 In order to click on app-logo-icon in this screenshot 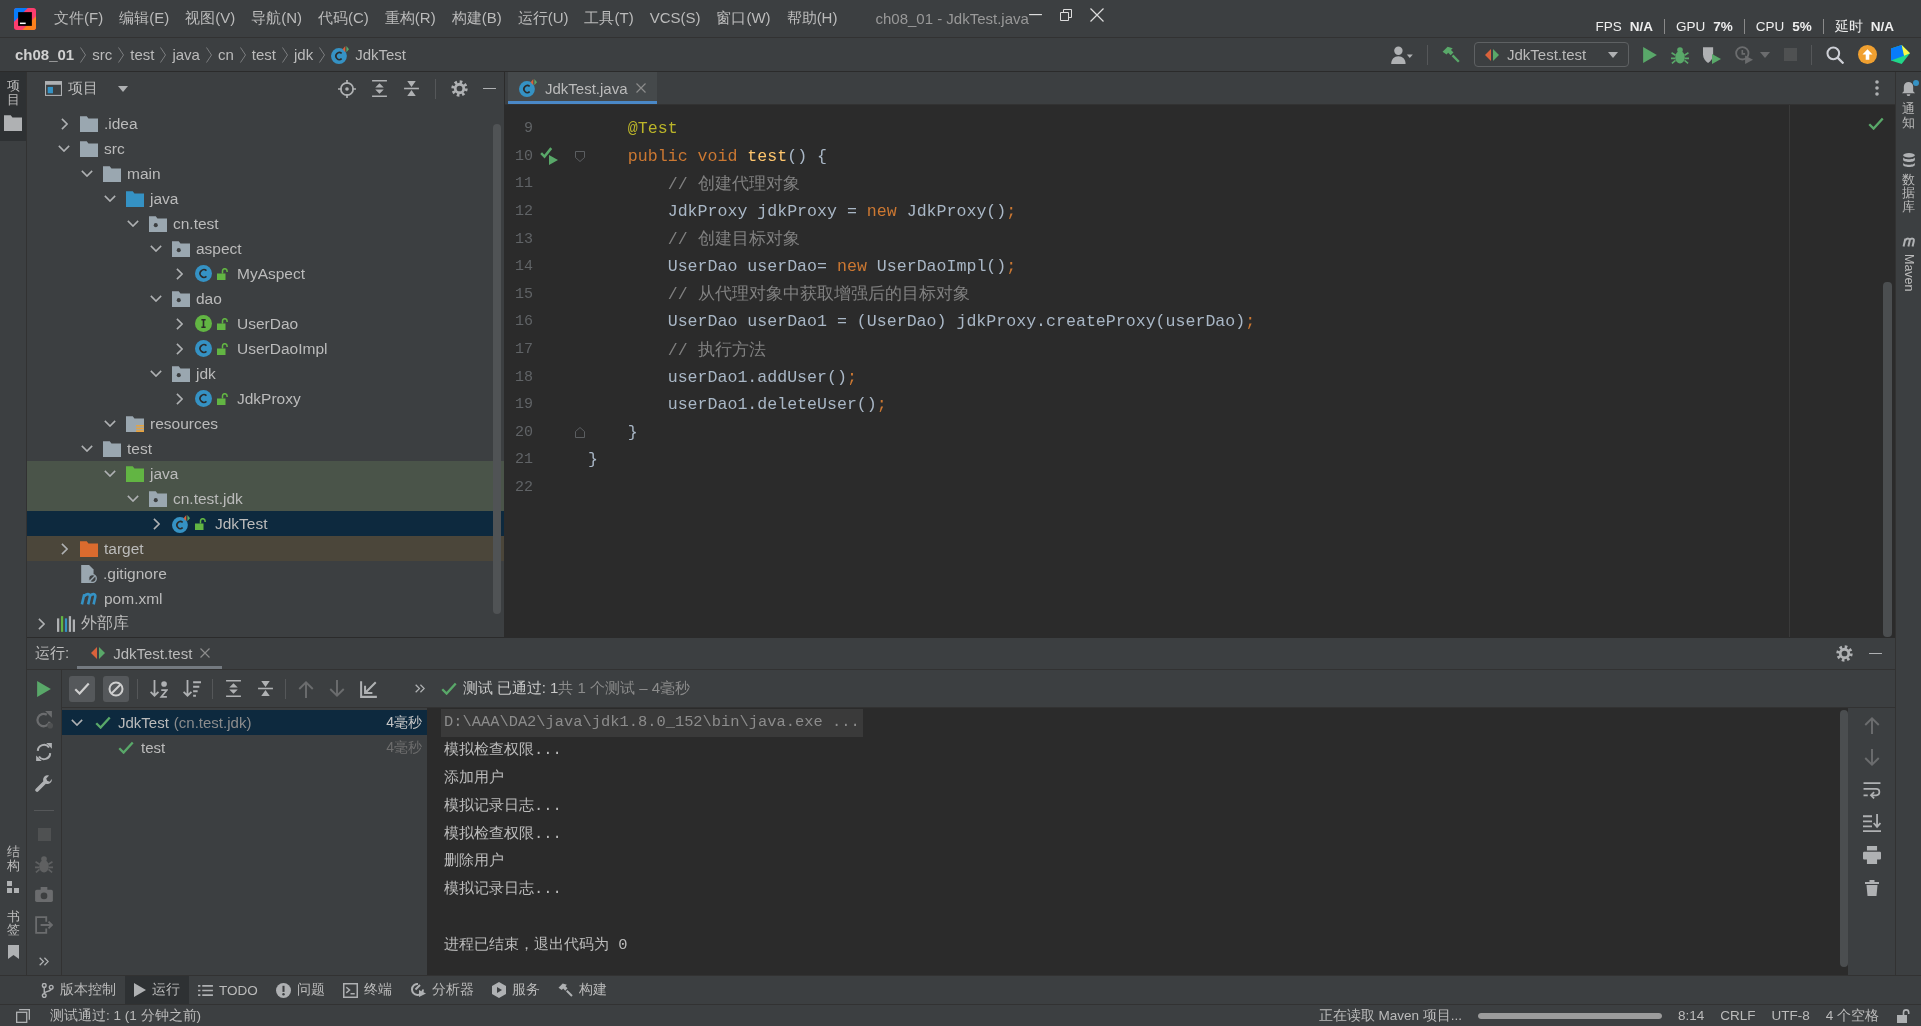, I will do `click(1900, 54)`.